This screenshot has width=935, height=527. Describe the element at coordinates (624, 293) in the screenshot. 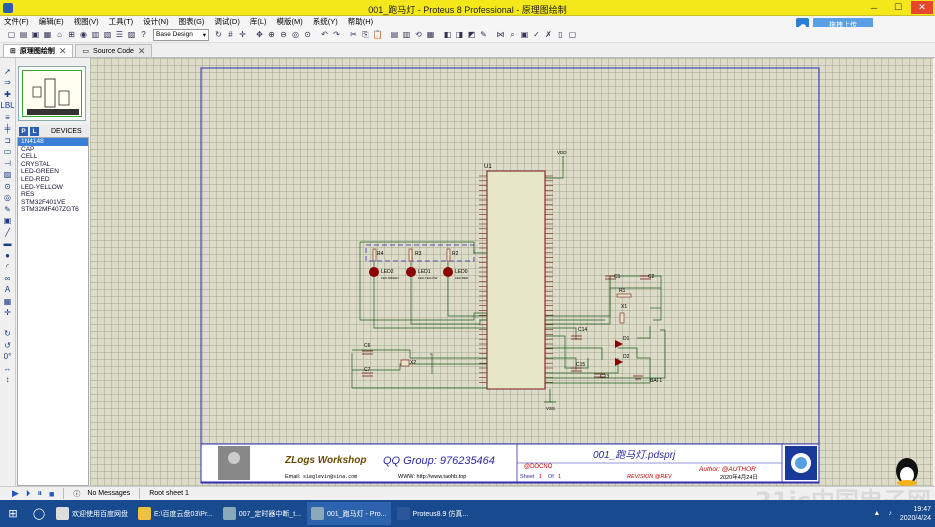

I see `resistor-r1: R1` at that location.